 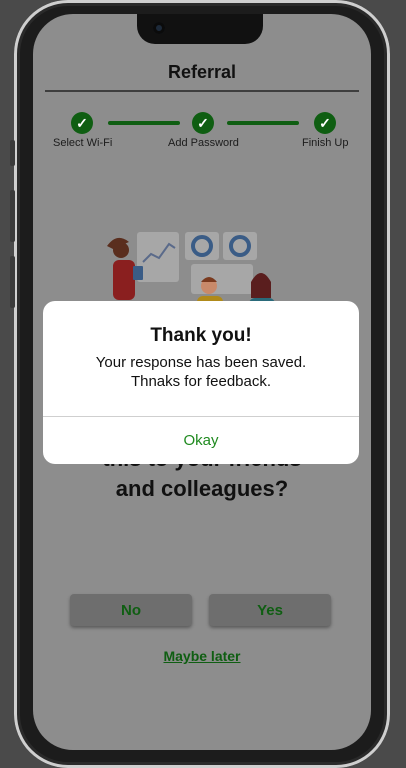 I want to click on dialog-title: Thank you!, so click(x=201, y=335).